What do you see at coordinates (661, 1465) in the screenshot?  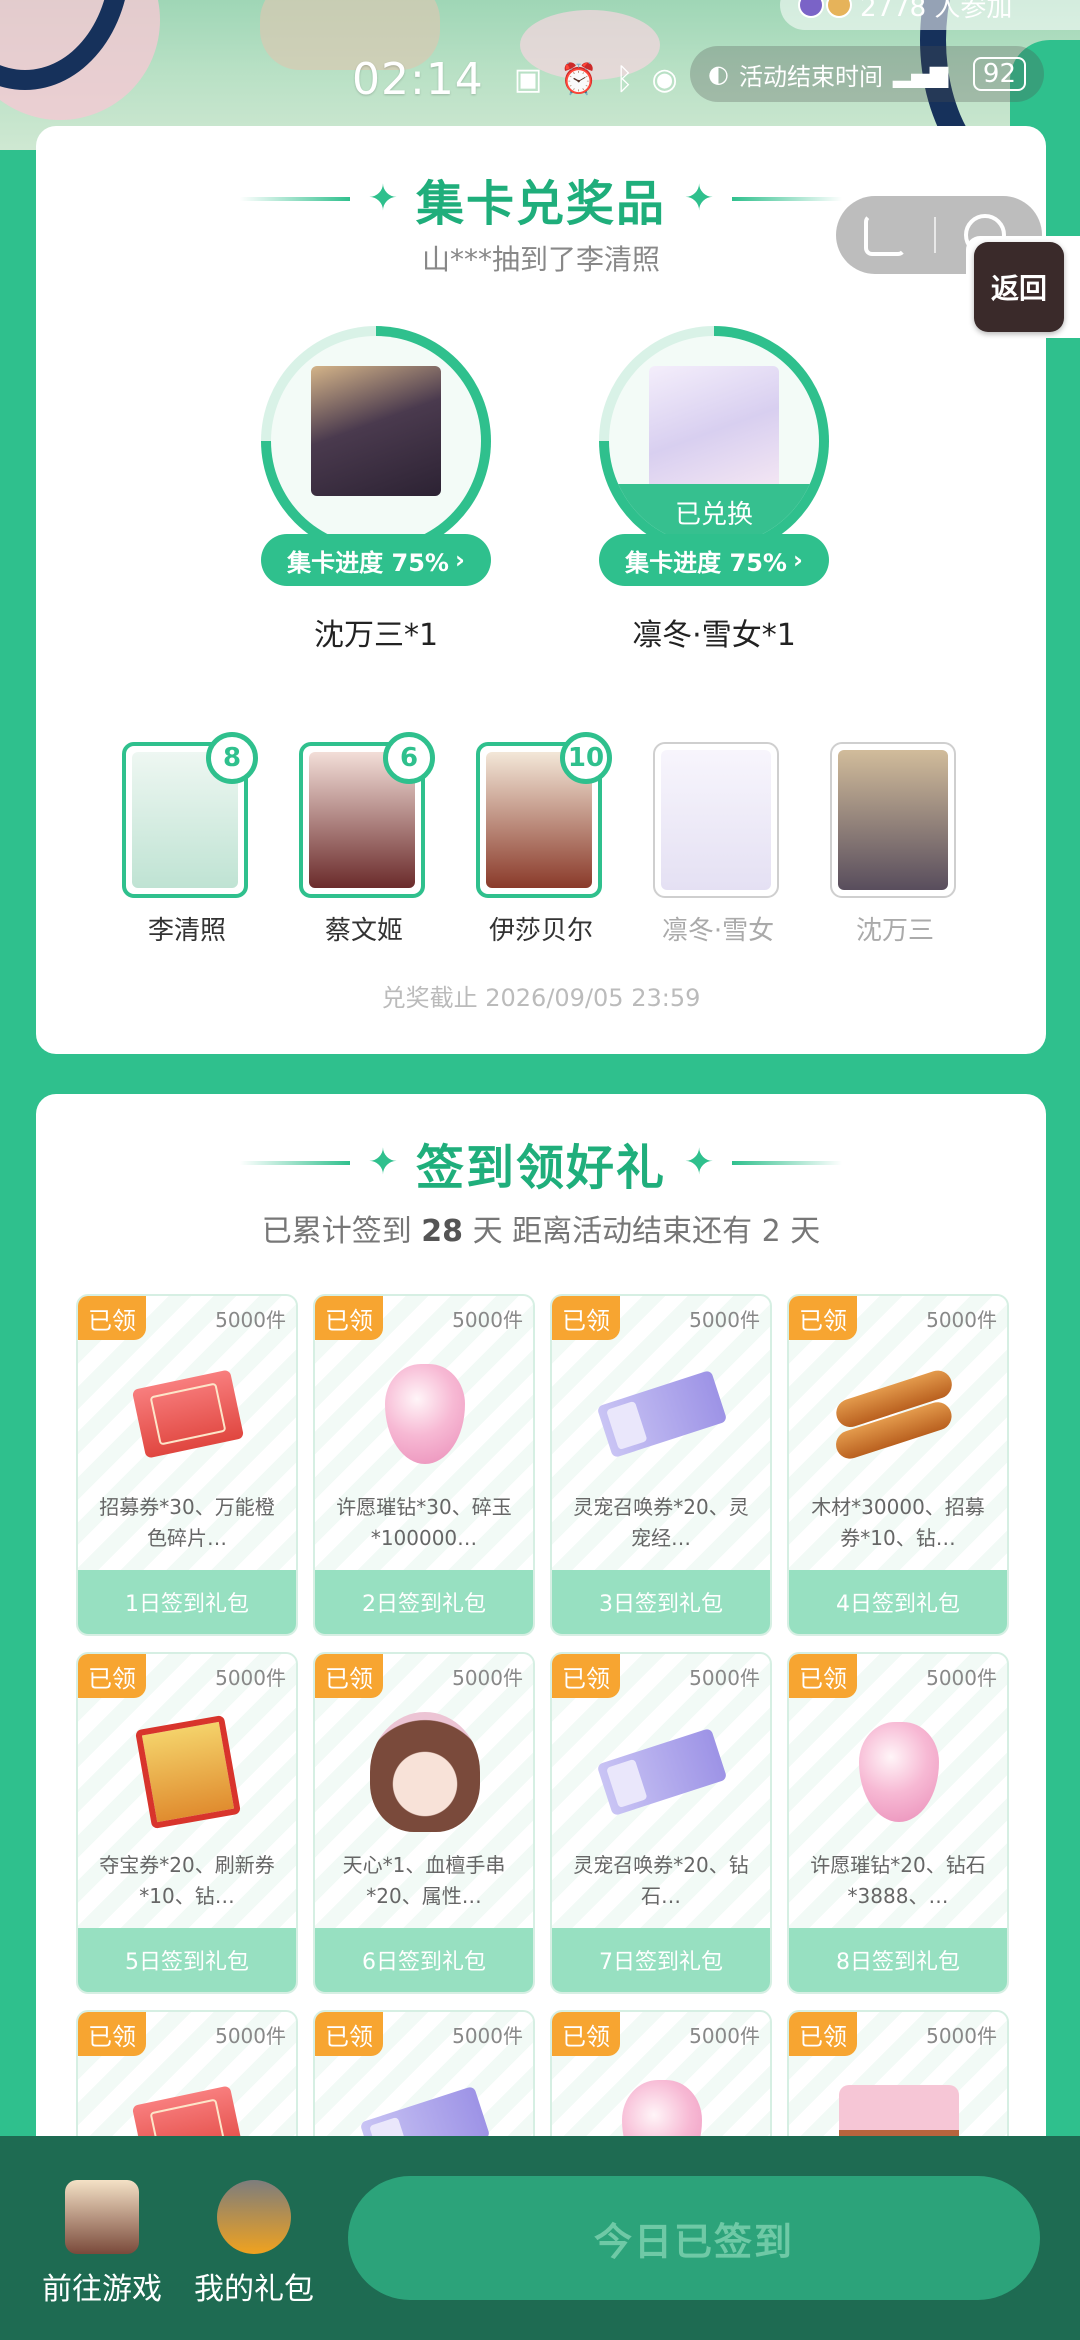 I see `gift-card: 已领 5000件 灵宠召唤券*20、灵宠经… 3日签到礼包` at bounding box center [661, 1465].